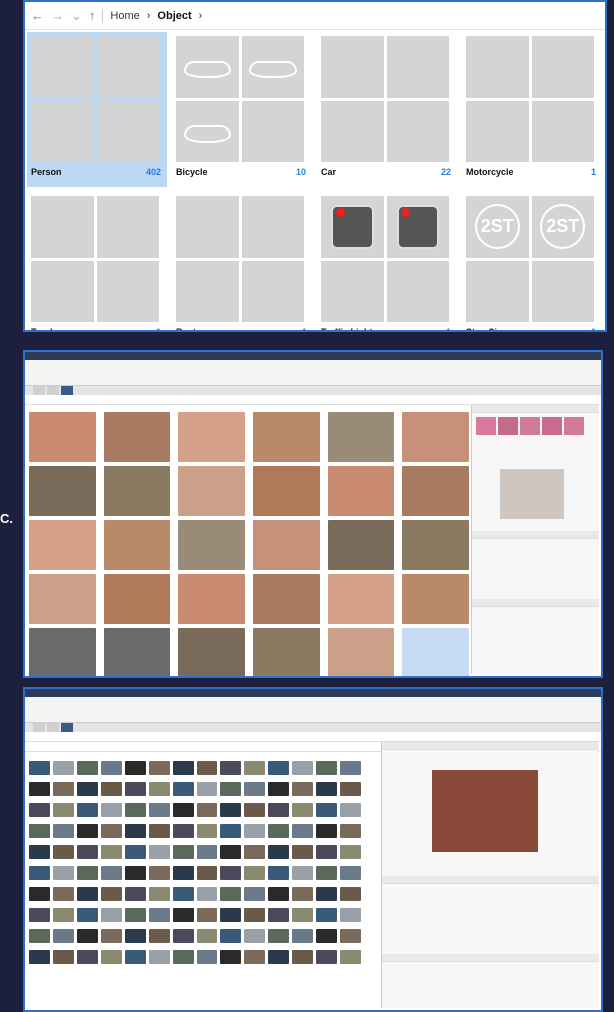 Image resolution: width=614 pixels, height=1012 pixels. I want to click on category-tile: Bicycle 10, so click(242, 109).